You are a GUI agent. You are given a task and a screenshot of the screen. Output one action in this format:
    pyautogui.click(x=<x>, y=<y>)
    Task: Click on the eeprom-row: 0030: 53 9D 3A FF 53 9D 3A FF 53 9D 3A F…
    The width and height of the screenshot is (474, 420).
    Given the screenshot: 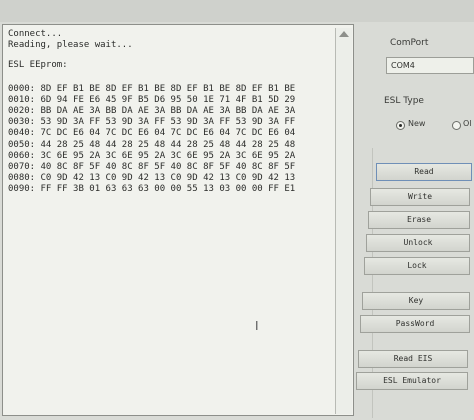 What is the action you would take?
    pyautogui.click(x=152, y=122)
    